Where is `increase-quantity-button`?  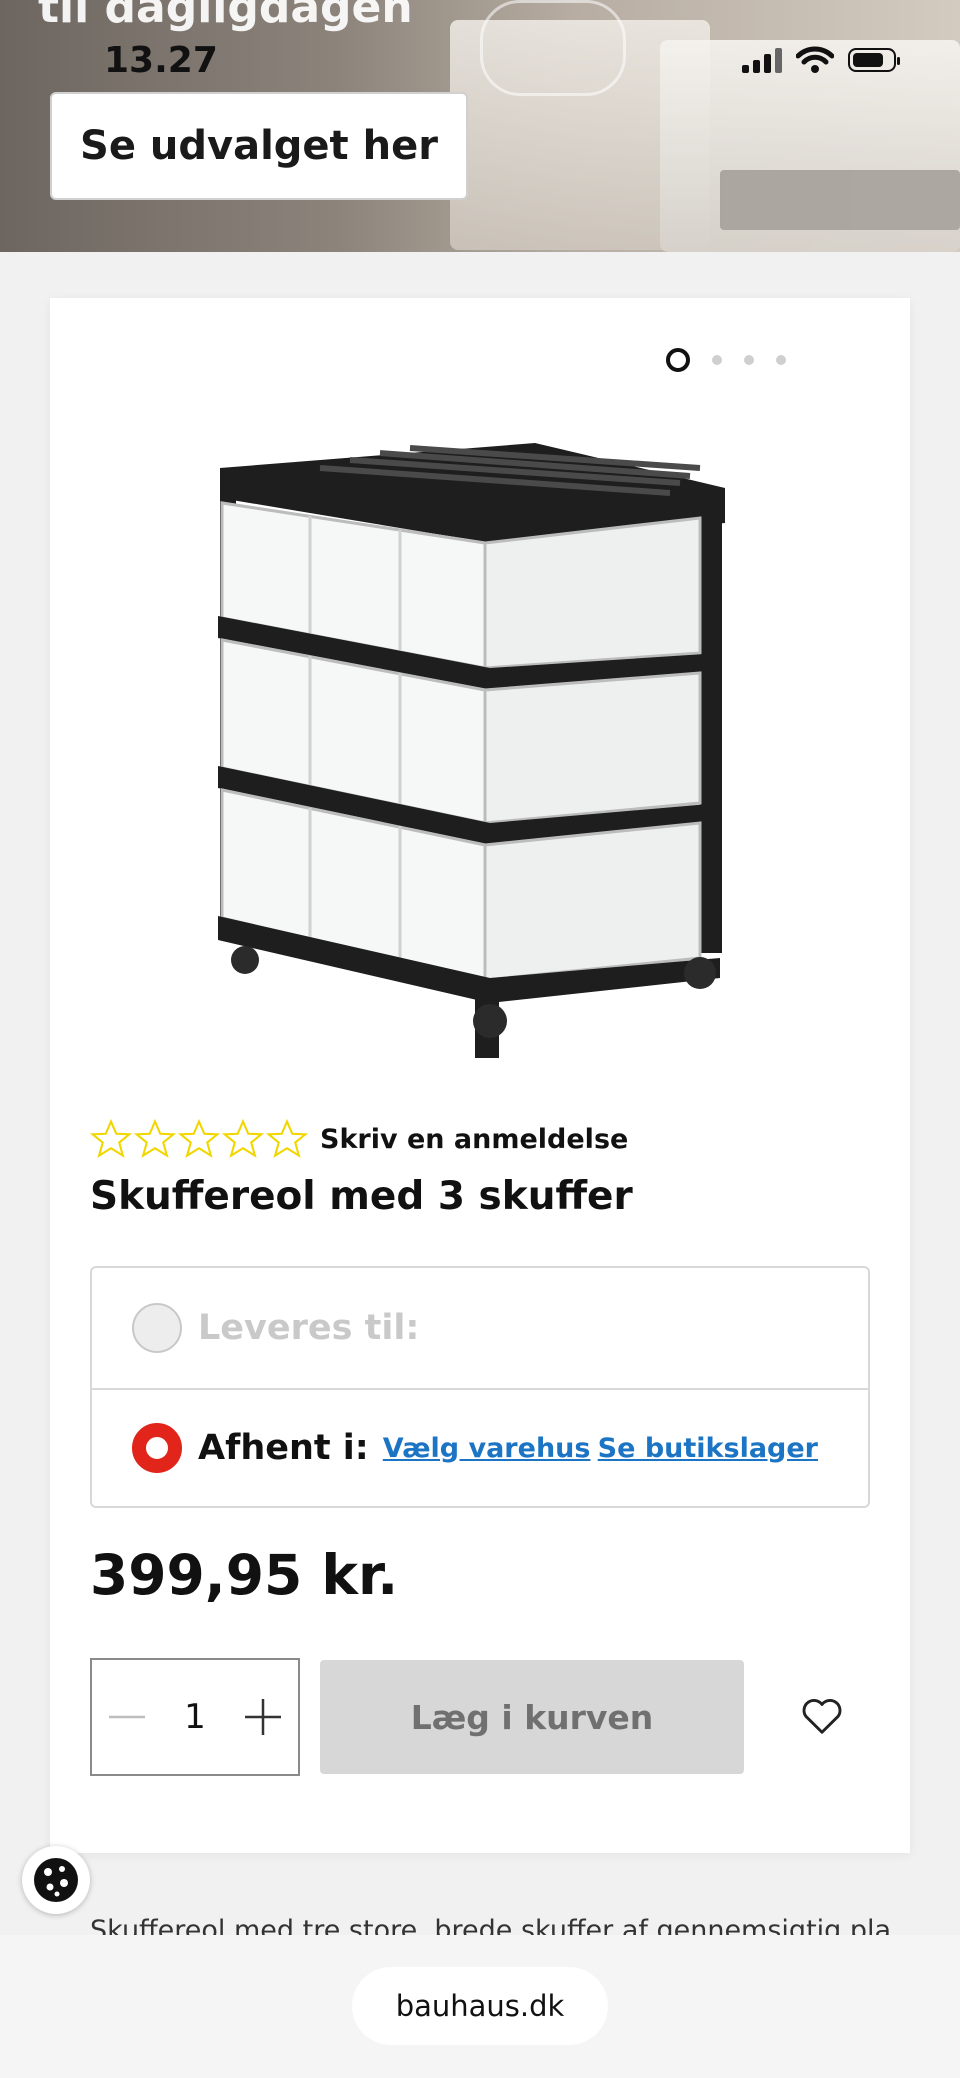 increase-quantity-button is located at coordinates (263, 1717).